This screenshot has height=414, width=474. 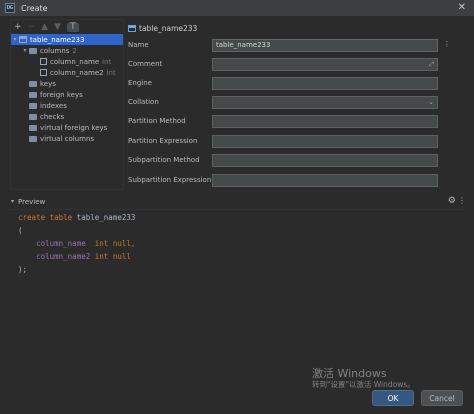 What do you see at coordinates (431, 64) in the screenshot?
I see `expand-icon: ⤢` at bounding box center [431, 64].